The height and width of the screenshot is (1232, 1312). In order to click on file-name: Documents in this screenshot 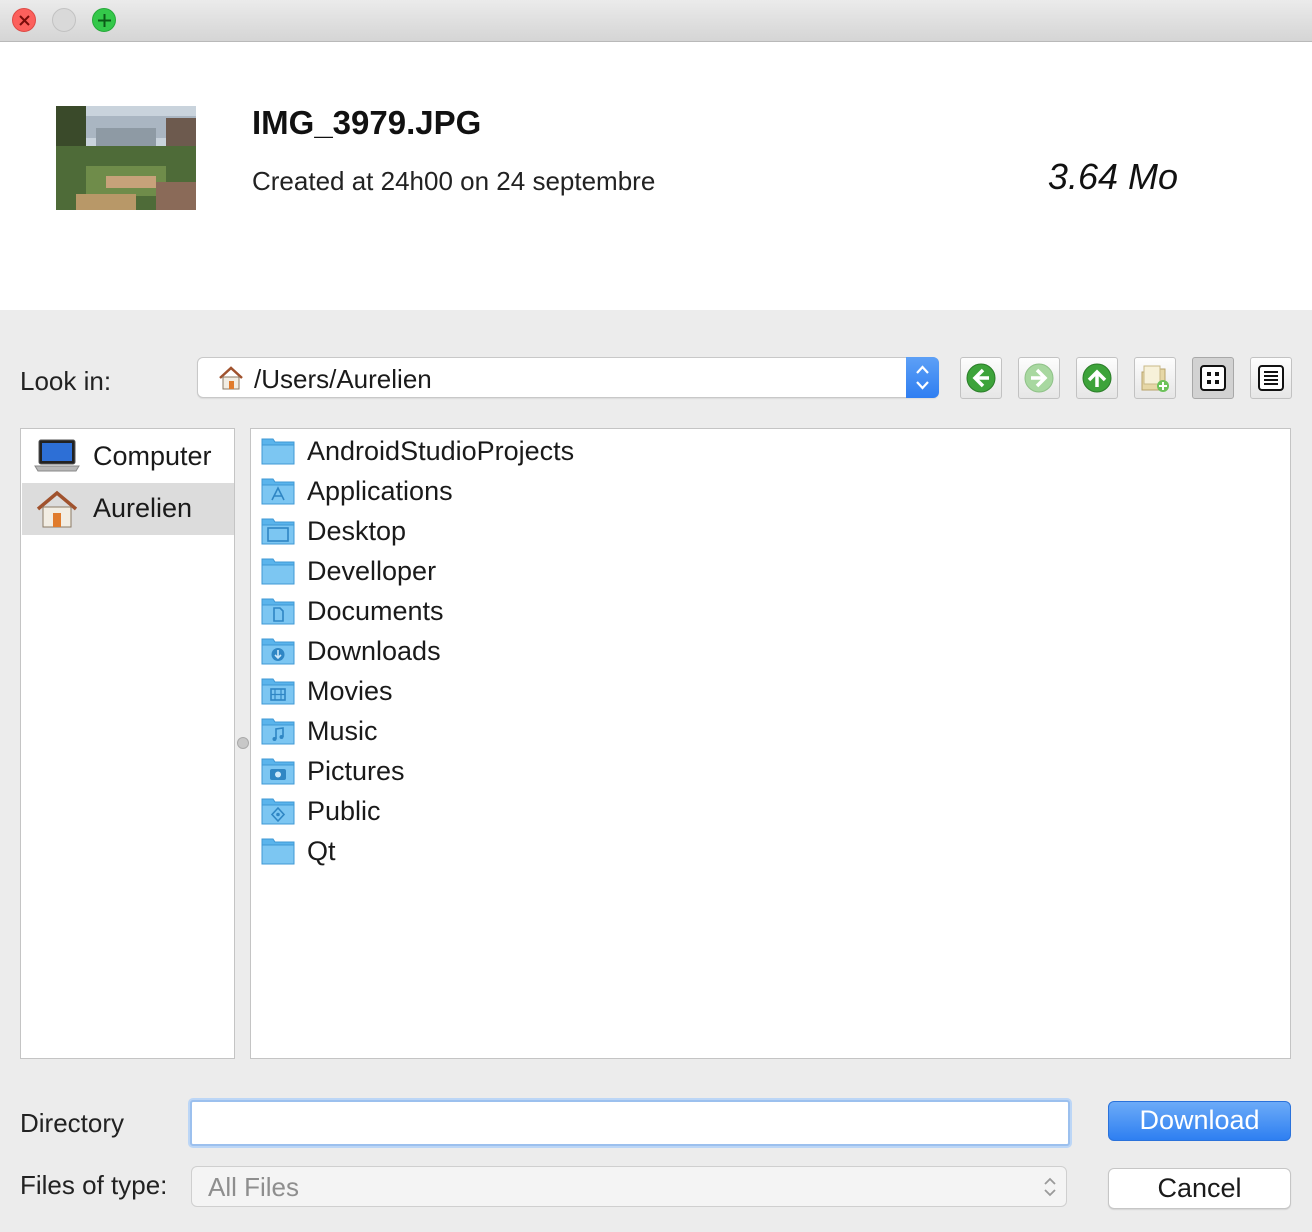, I will do `click(375, 611)`.